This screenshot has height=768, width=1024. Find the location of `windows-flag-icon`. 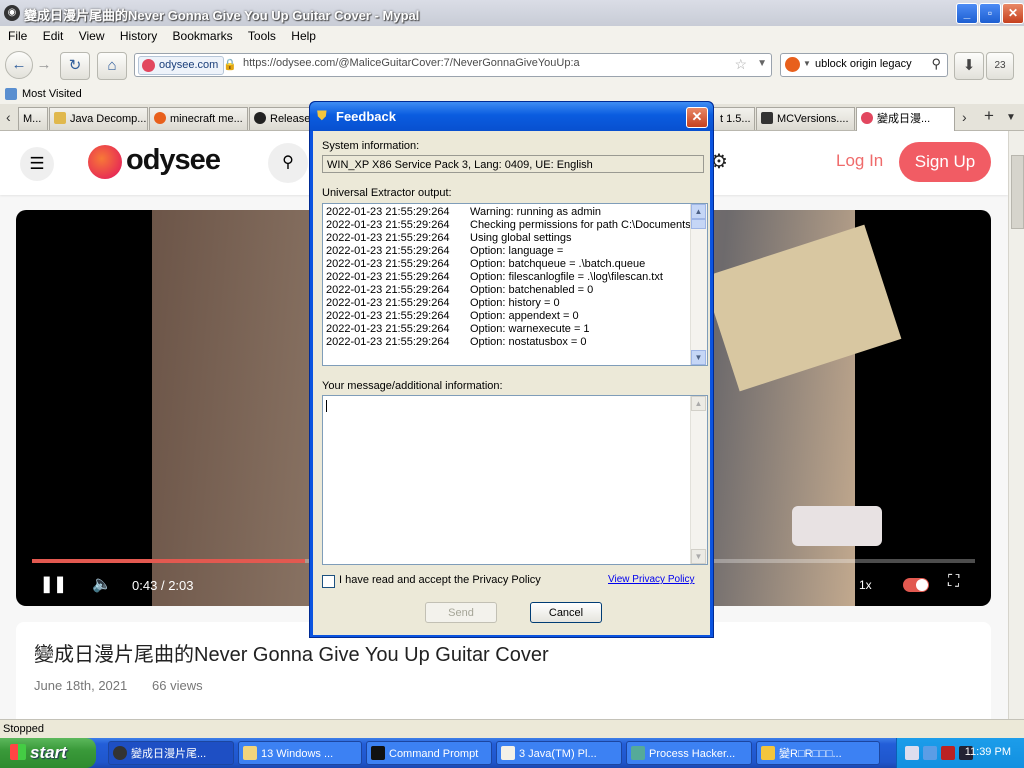

windows-flag-icon is located at coordinates (18, 752).